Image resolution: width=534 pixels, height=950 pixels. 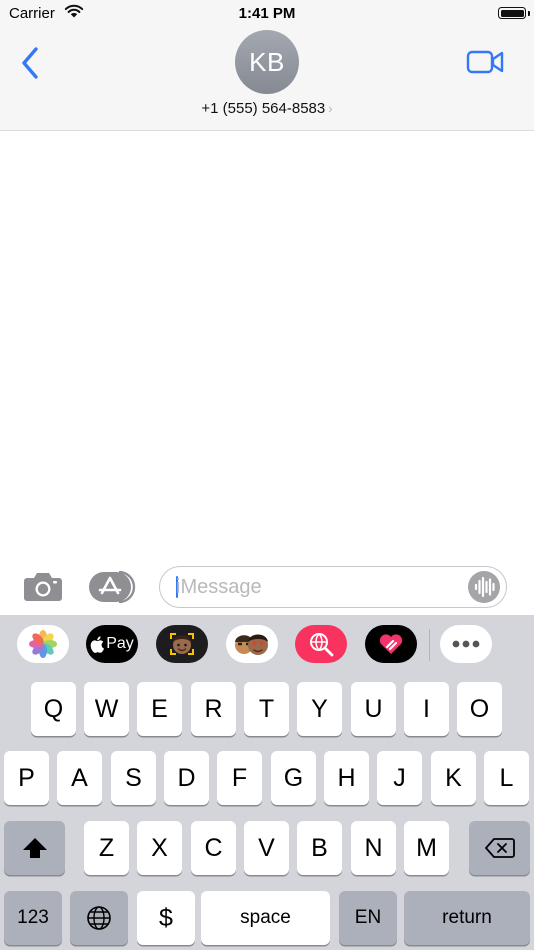 I want to click on clock: 1:41 PM, so click(x=267, y=13).